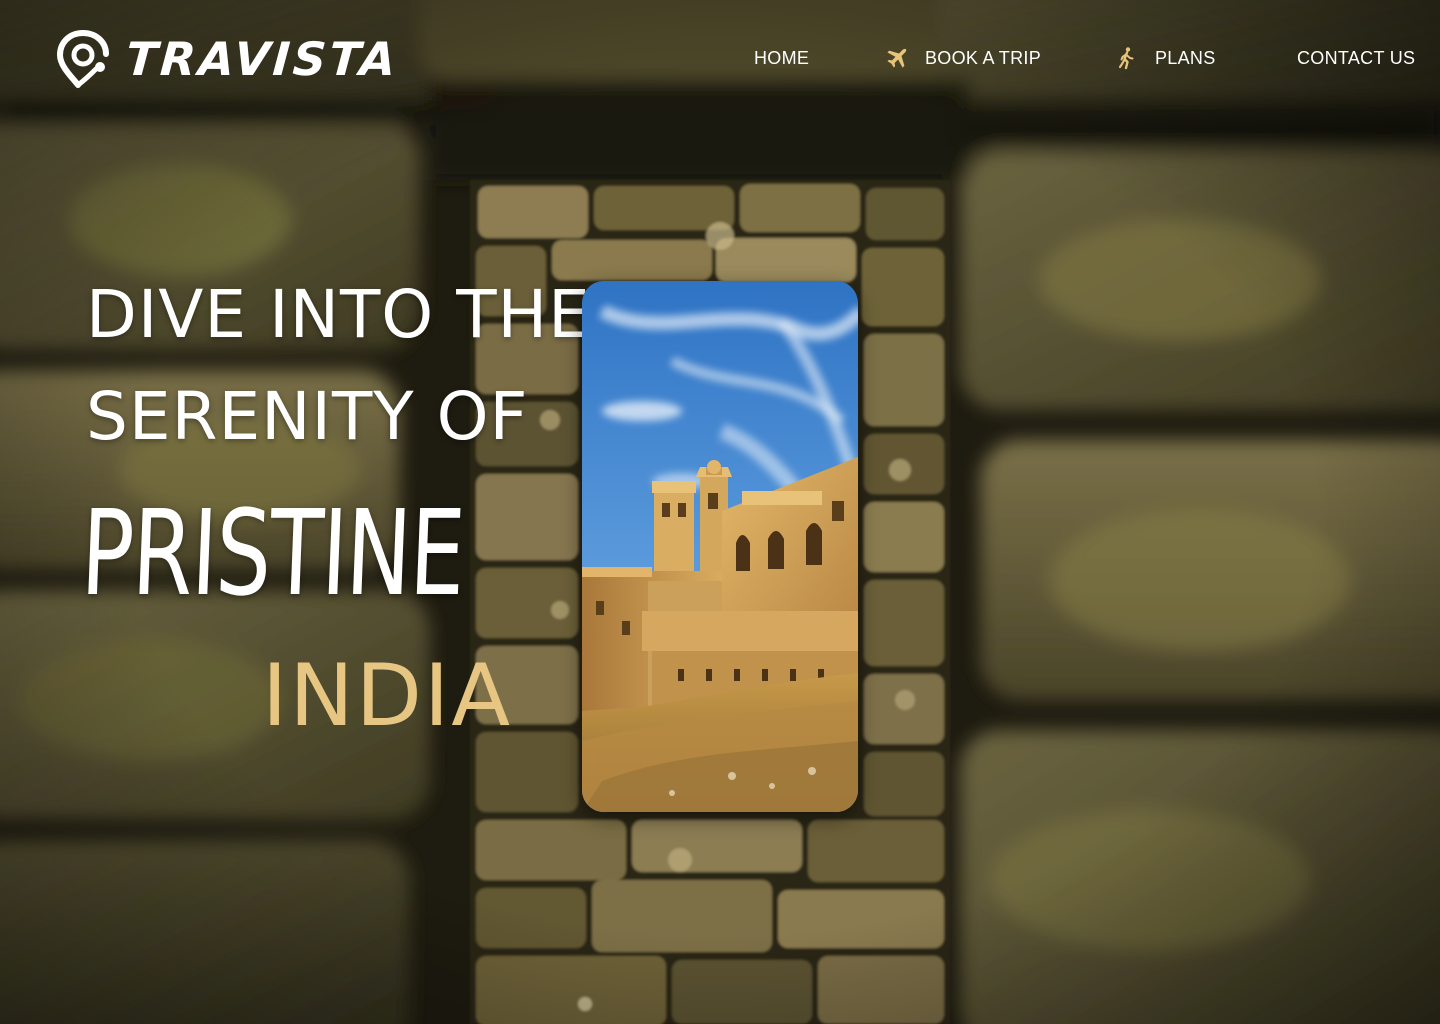 The height and width of the screenshot is (1024, 1440). I want to click on featured-fort-photo, so click(720, 546).